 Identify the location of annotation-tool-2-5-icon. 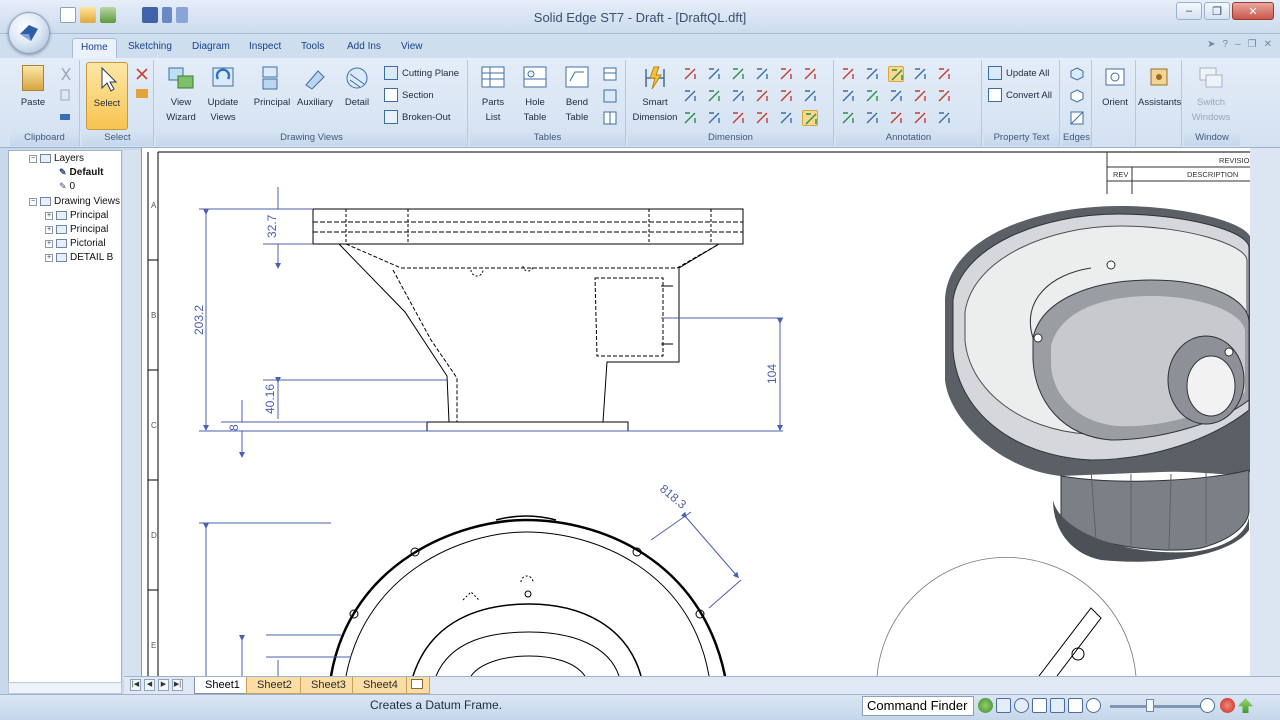
(944, 96).